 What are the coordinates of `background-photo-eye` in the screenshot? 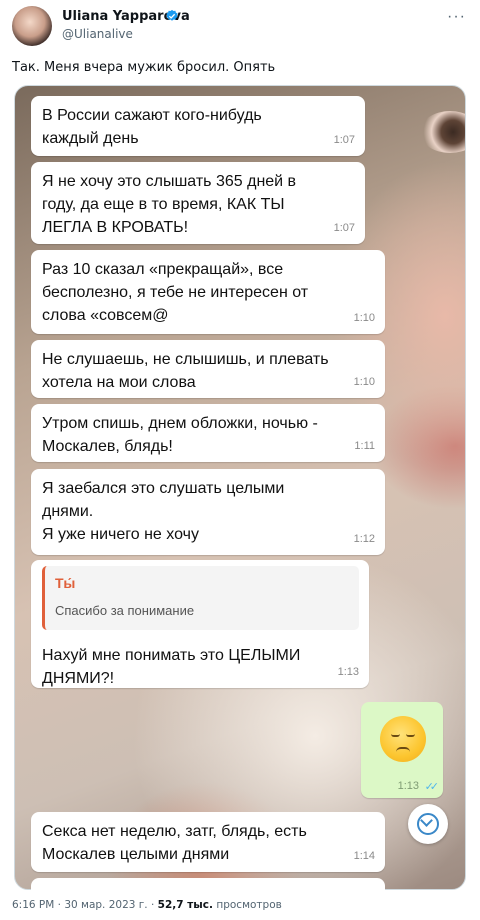 It's located at (442, 132).